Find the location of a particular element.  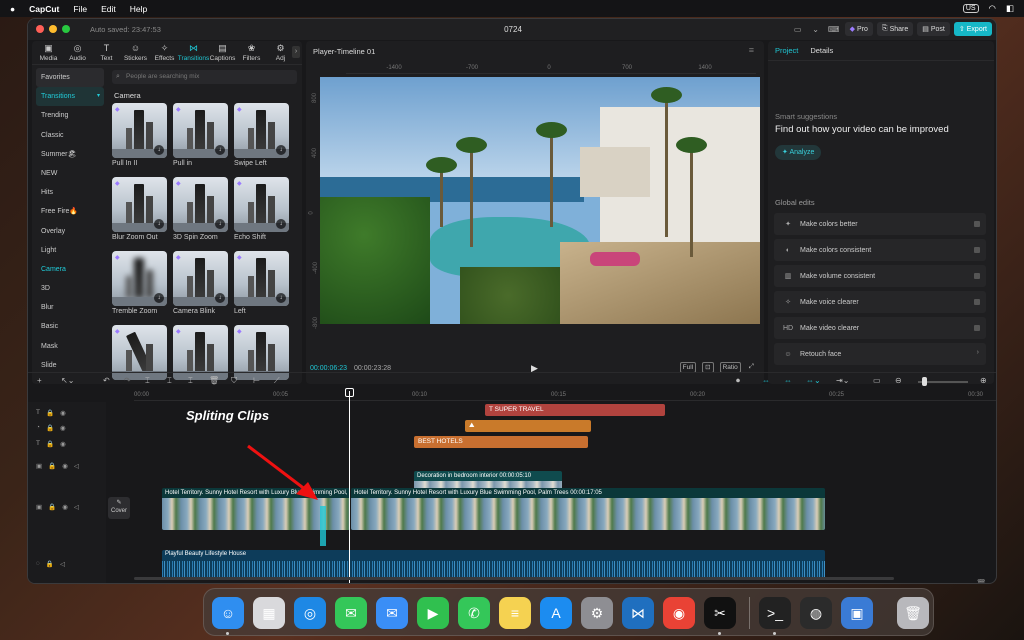

tab-captions: ▤ Captions is located at coordinates (222, 52).